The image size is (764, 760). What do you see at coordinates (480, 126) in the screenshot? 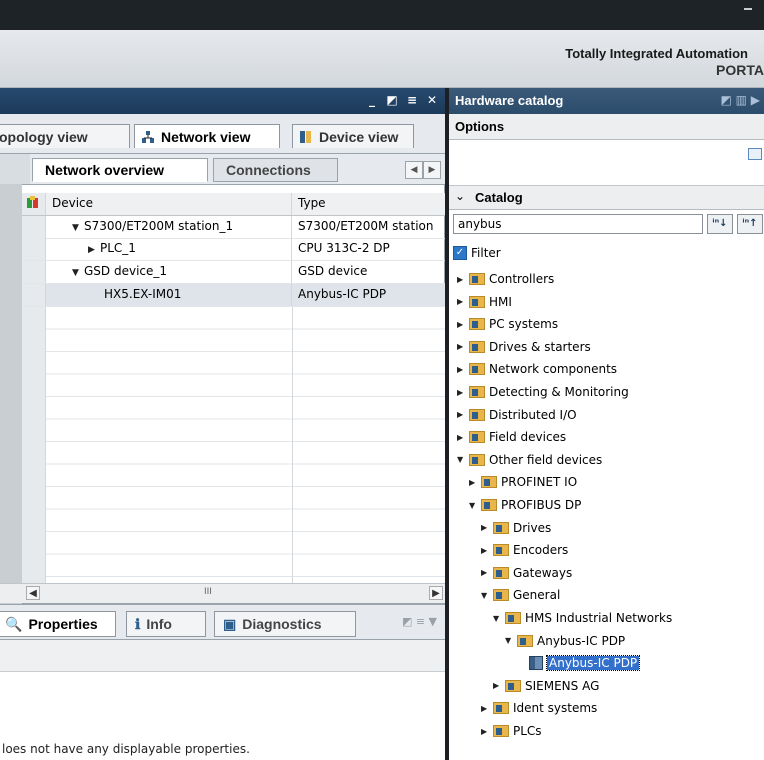
I see `options-label: Options` at bounding box center [480, 126].